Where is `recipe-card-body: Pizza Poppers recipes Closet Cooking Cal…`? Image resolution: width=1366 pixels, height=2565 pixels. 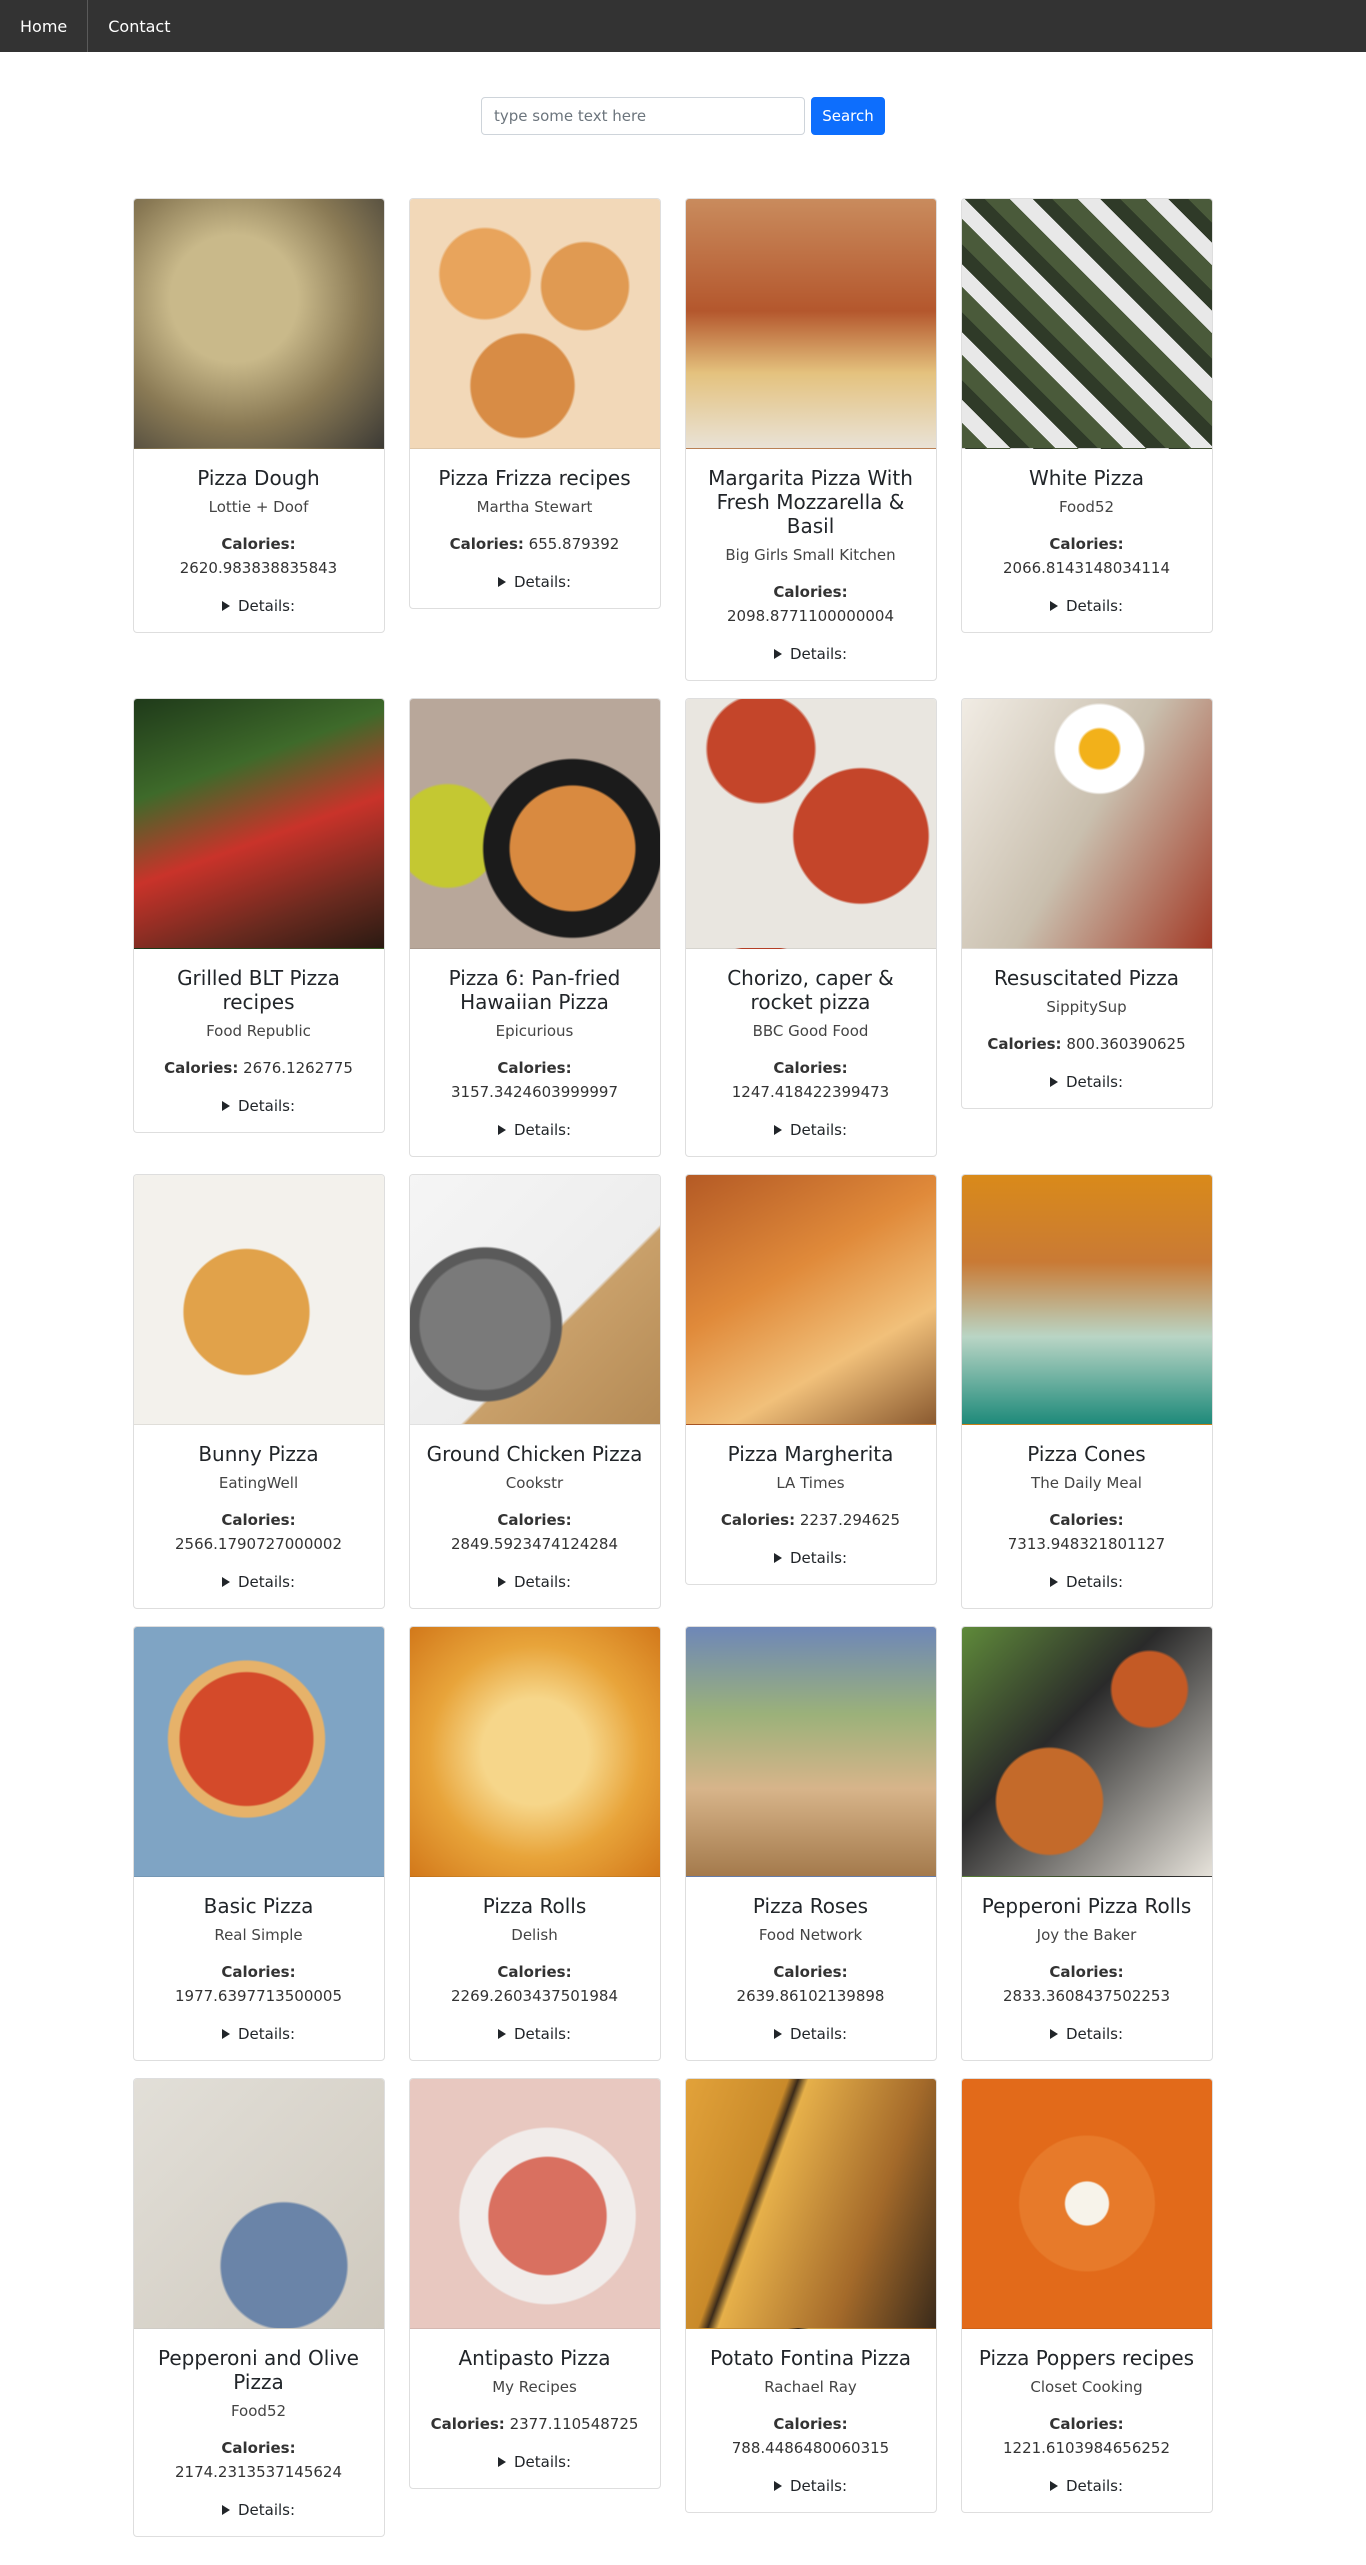
recipe-card-body: Pizza Poppers recipes Closet Cooking Cal… is located at coordinates (1087, 2420).